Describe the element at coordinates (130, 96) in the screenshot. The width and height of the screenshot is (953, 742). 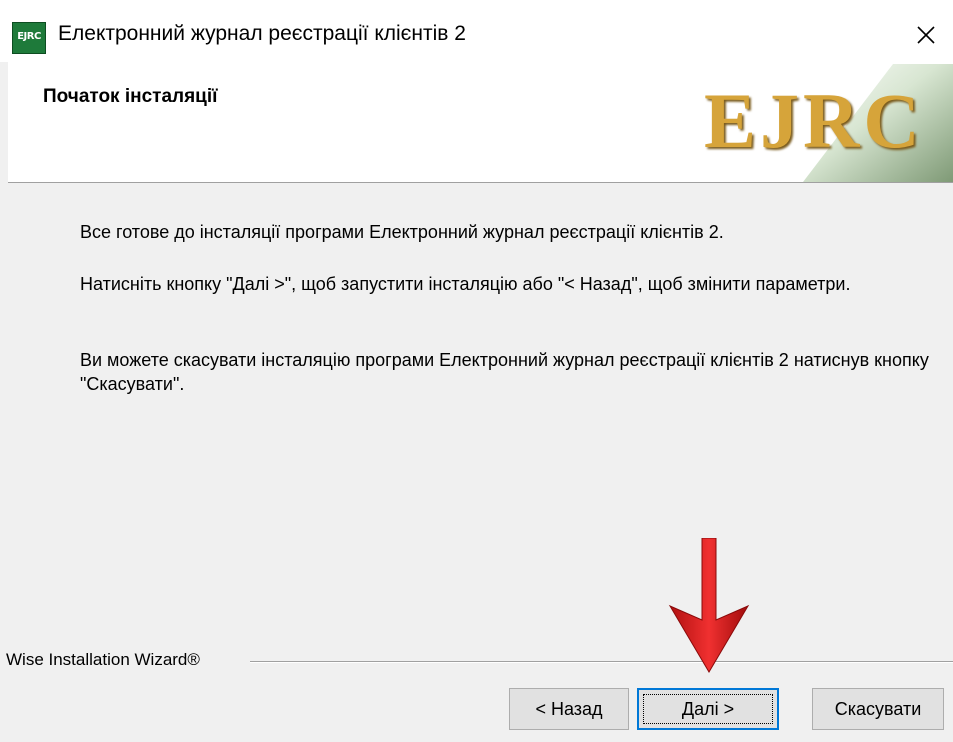
I see `page-title: Початок інсталяції` at that location.